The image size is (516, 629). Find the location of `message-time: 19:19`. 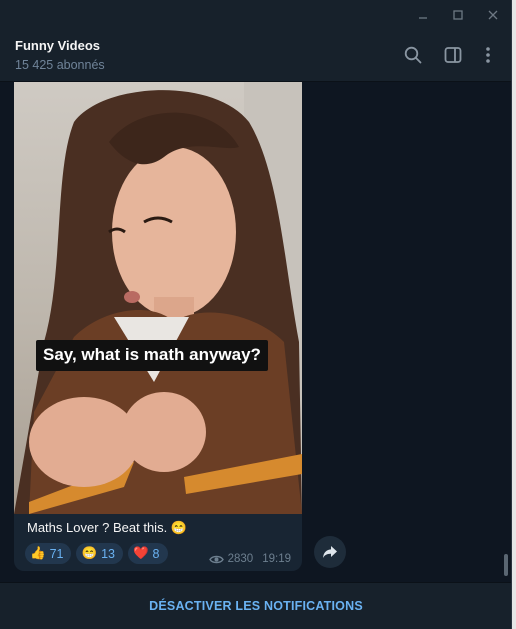

message-time: 19:19 is located at coordinates (276, 559).